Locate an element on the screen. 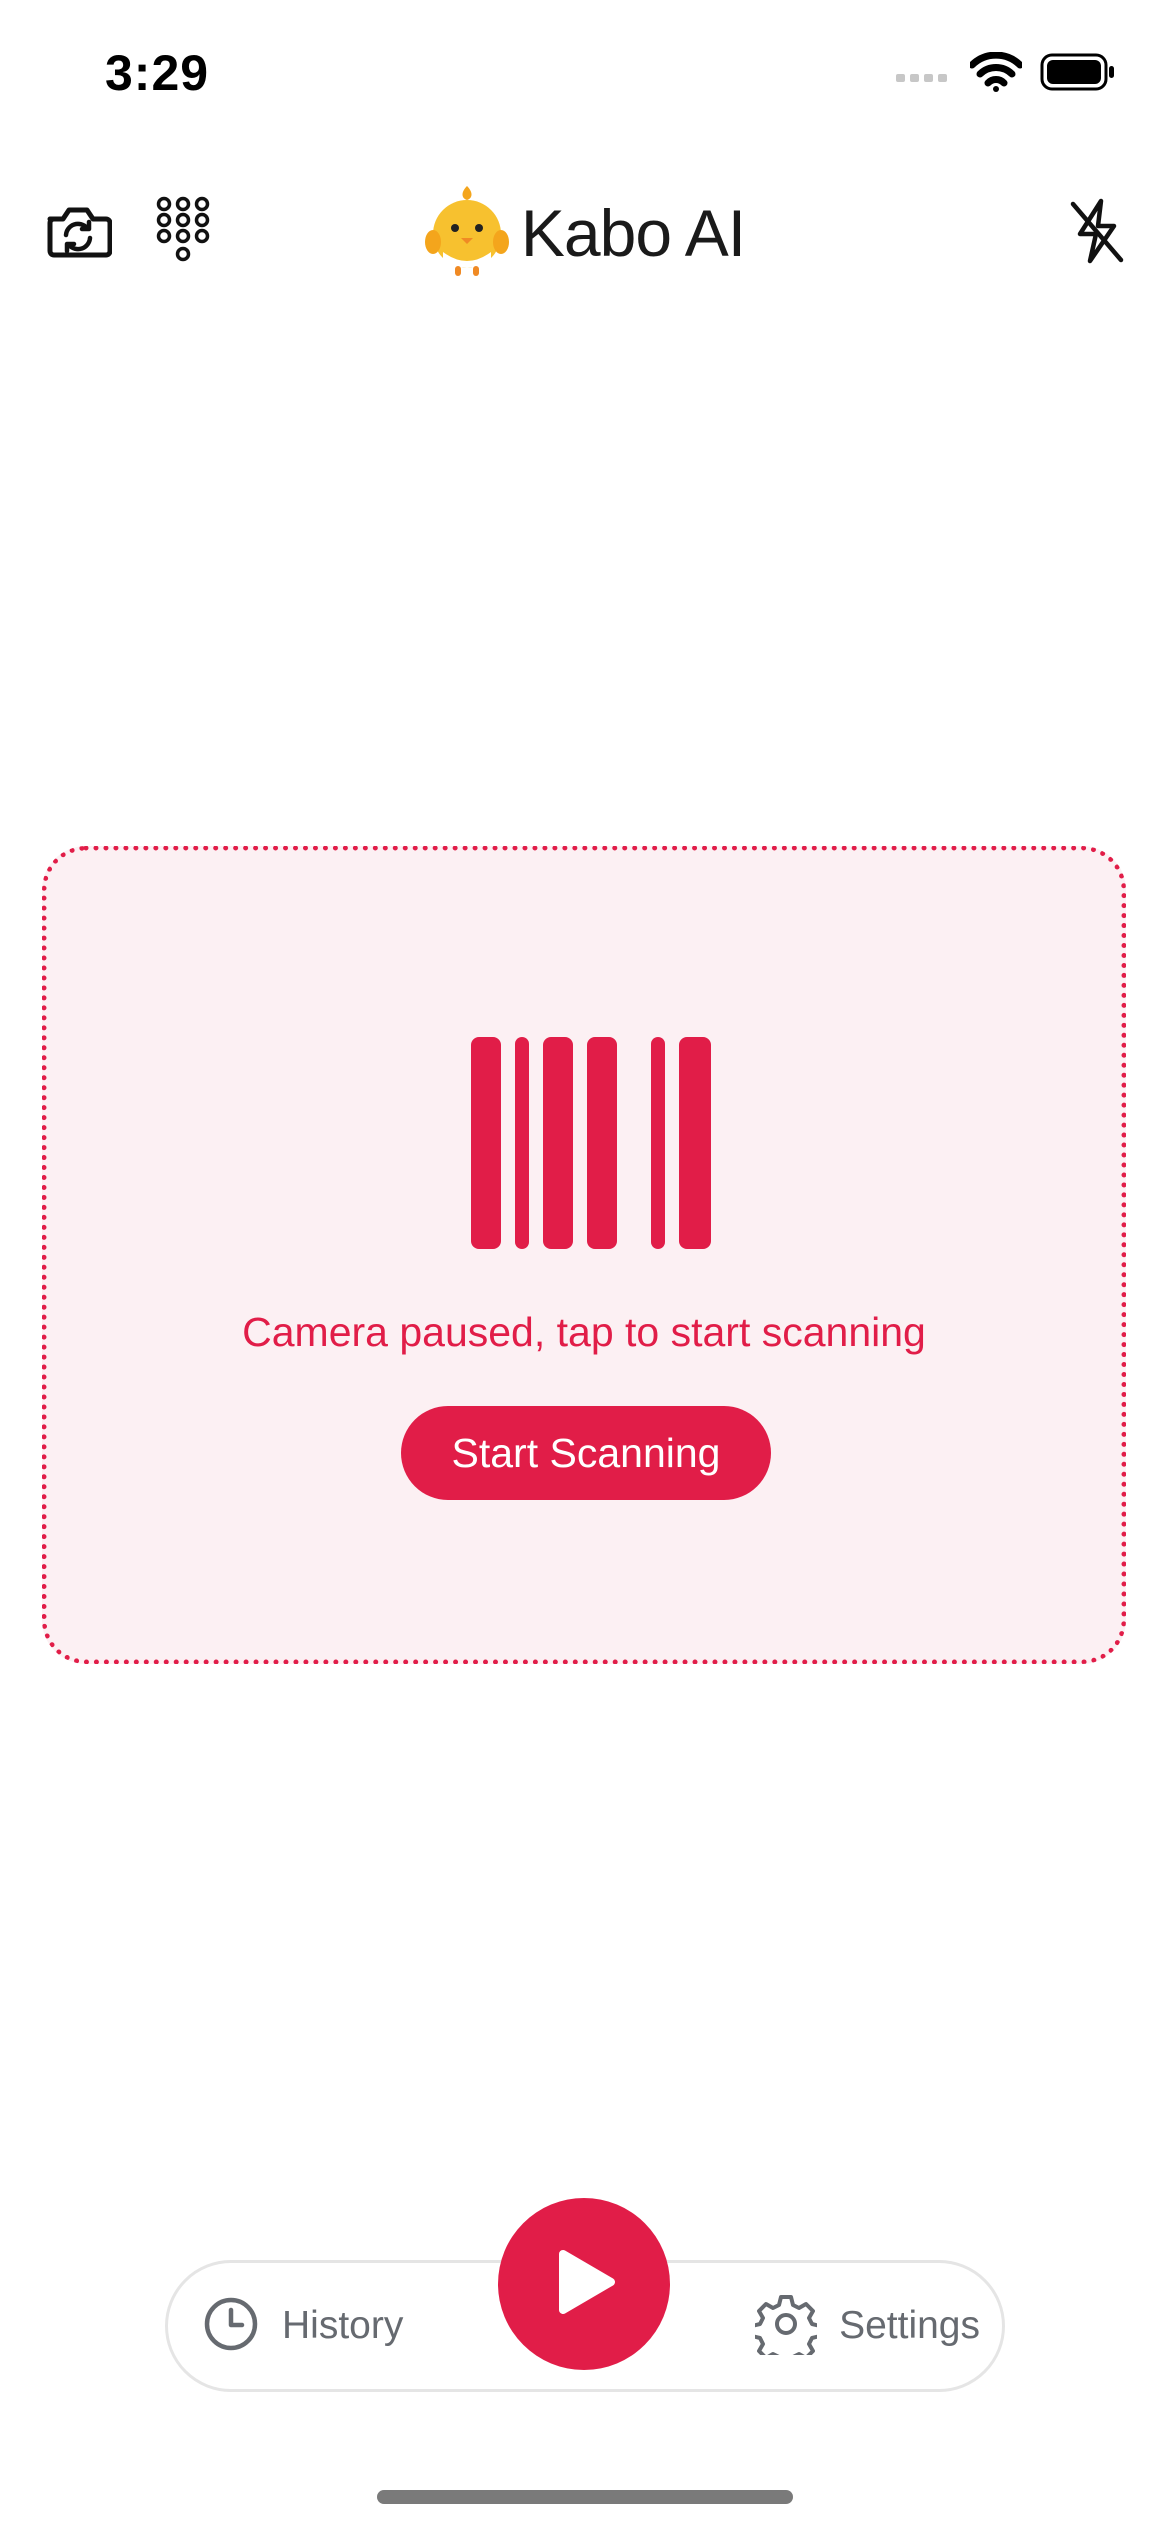  play-scan-button is located at coordinates (584, 2284).